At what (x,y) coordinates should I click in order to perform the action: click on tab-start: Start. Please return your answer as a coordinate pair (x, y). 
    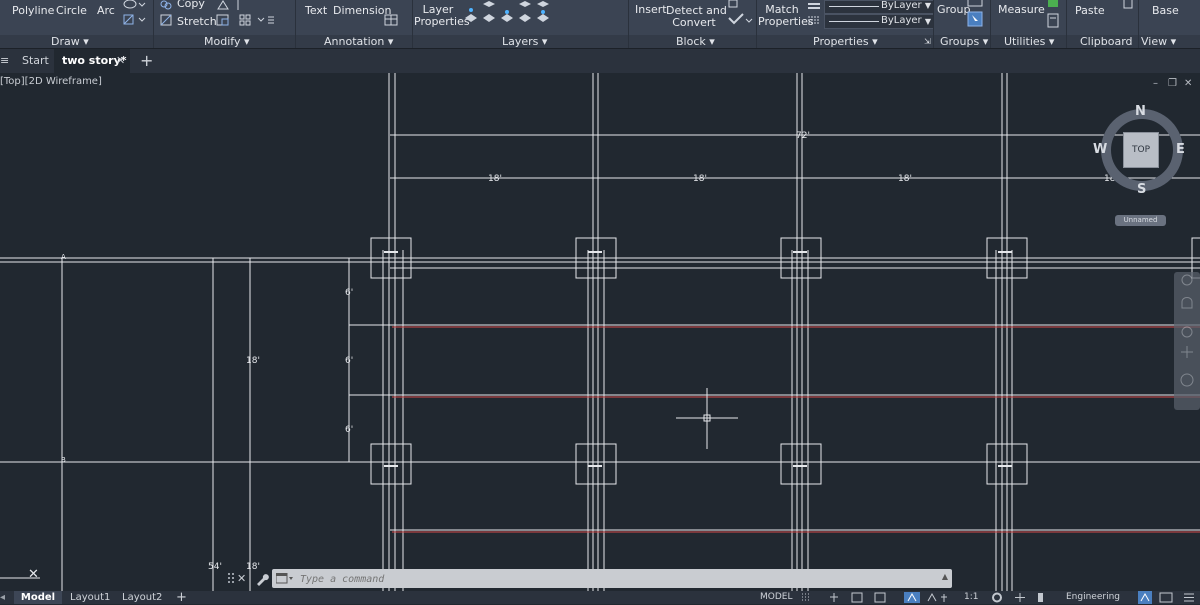
    Looking at the image, I should click on (35, 61).